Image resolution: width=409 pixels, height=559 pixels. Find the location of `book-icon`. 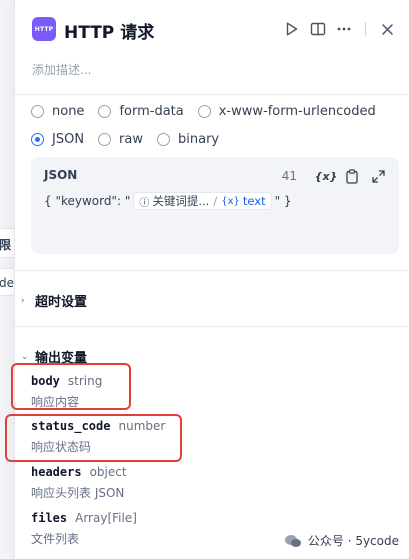

book-icon is located at coordinates (318, 29).